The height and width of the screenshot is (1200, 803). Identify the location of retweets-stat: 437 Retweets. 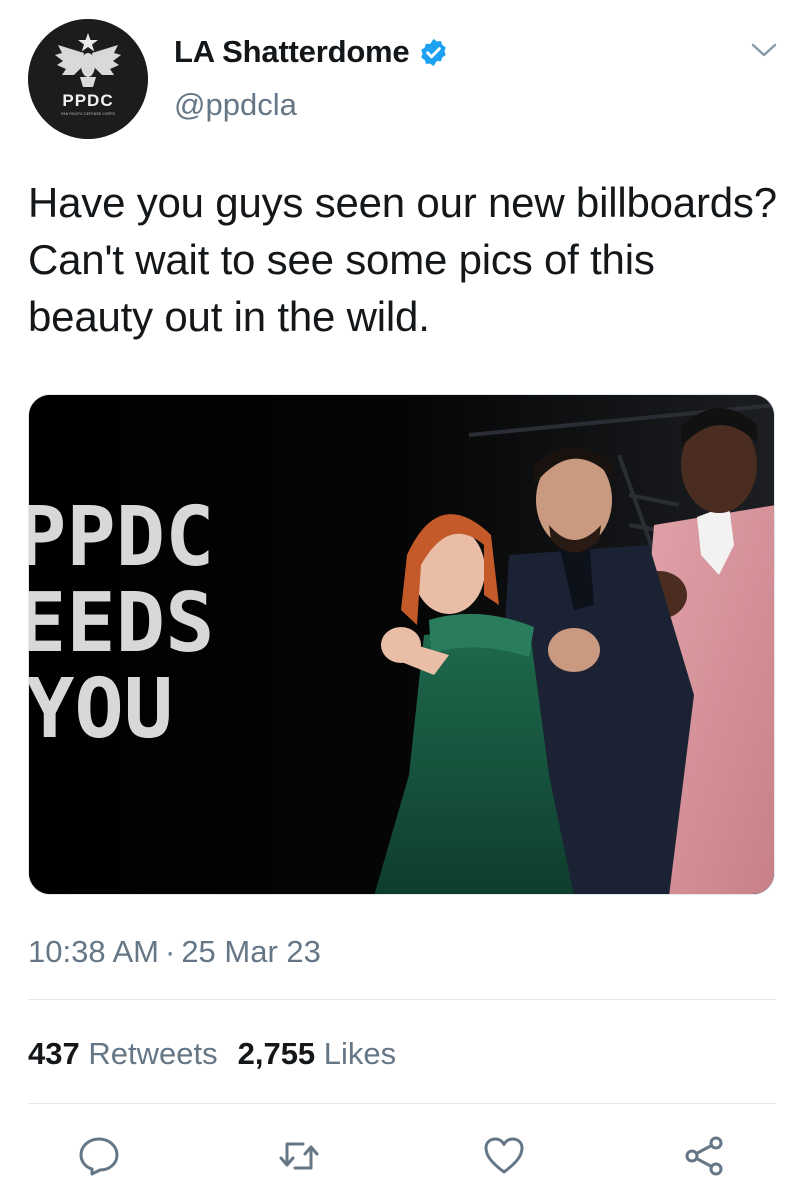
(123, 1053).